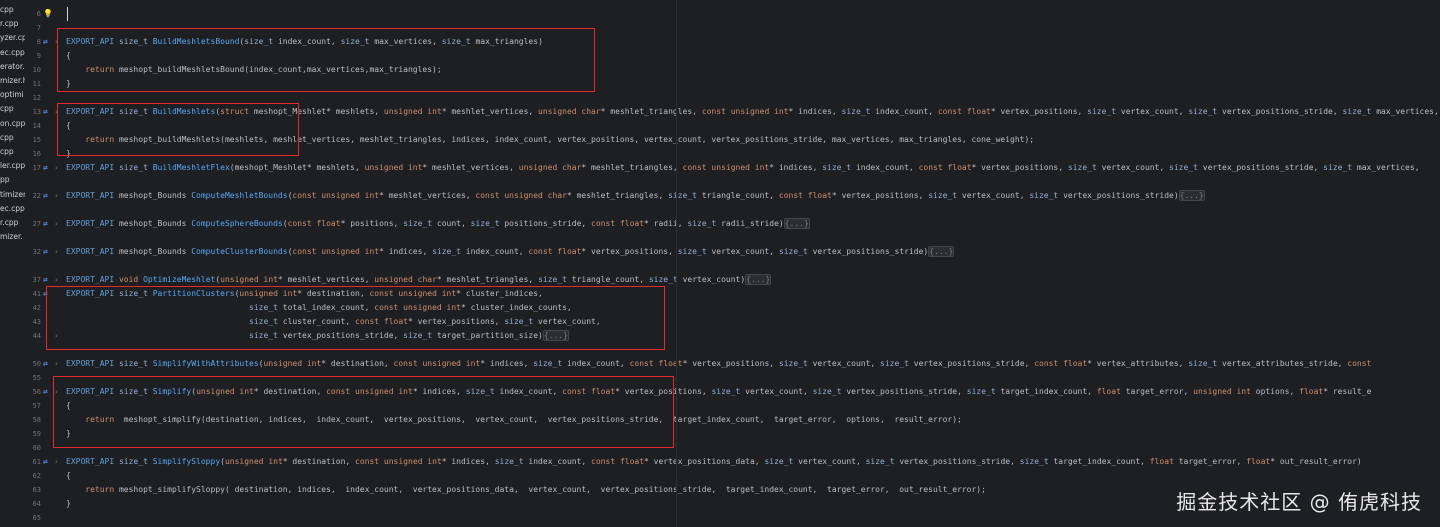 The width and height of the screenshot is (1440, 527). Describe the element at coordinates (36, 420) in the screenshot. I see `line-number: 58` at that location.